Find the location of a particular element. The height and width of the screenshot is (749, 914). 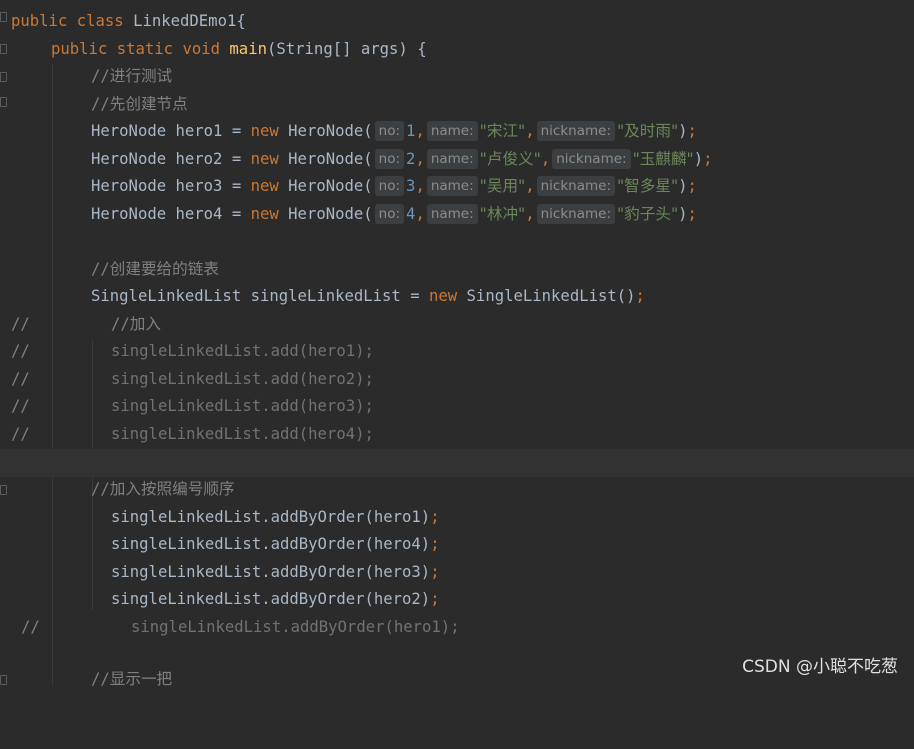

commented-code: singleLinkedList.add(hero2); is located at coordinates (242, 379).